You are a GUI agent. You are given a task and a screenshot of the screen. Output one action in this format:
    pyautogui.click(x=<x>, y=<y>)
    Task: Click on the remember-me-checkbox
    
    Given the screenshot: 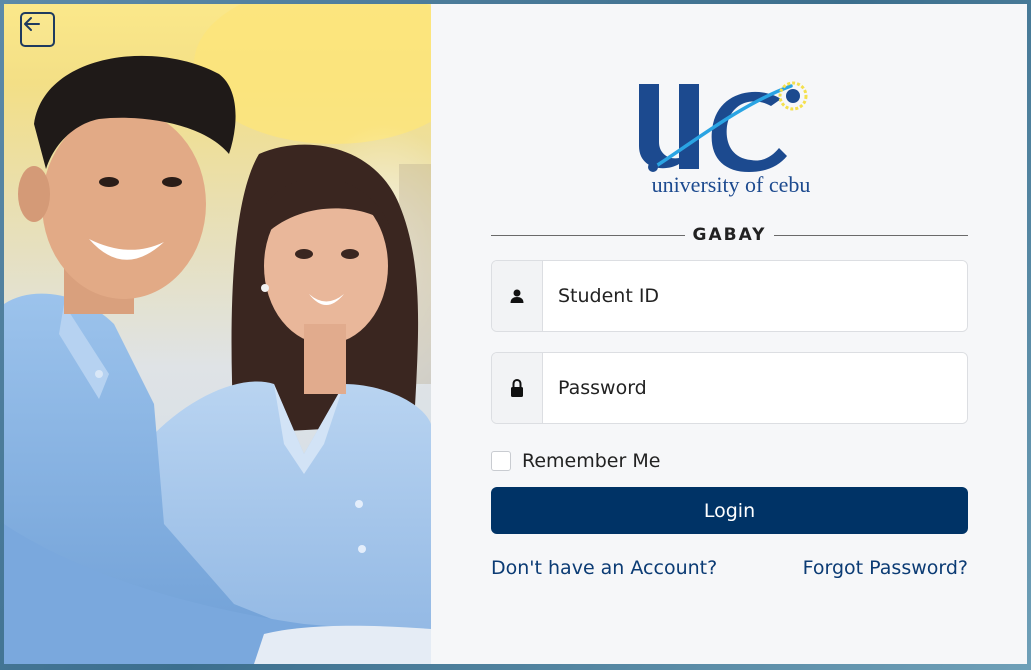 What is the action you would take?
    pyautogui.click(x=501, y=461)
    